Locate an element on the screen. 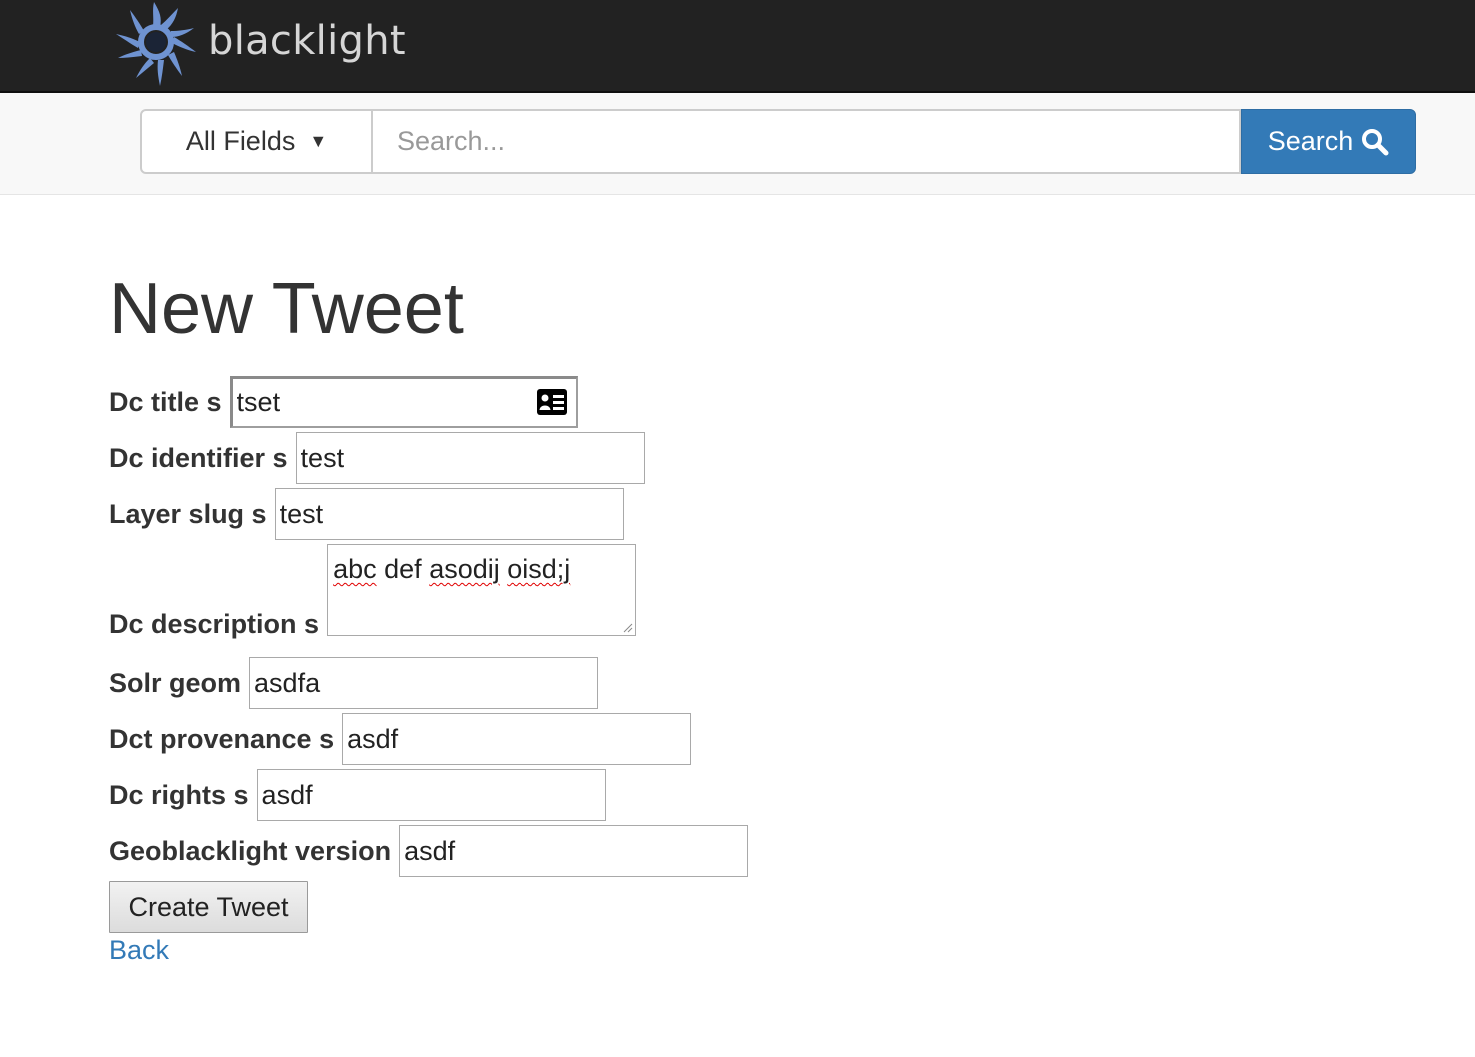 Image resolution: width=1475 pixels, height=1057 pixels. dc-description-text: abc def asodij oisd;j is located at coordinates (451, 569).